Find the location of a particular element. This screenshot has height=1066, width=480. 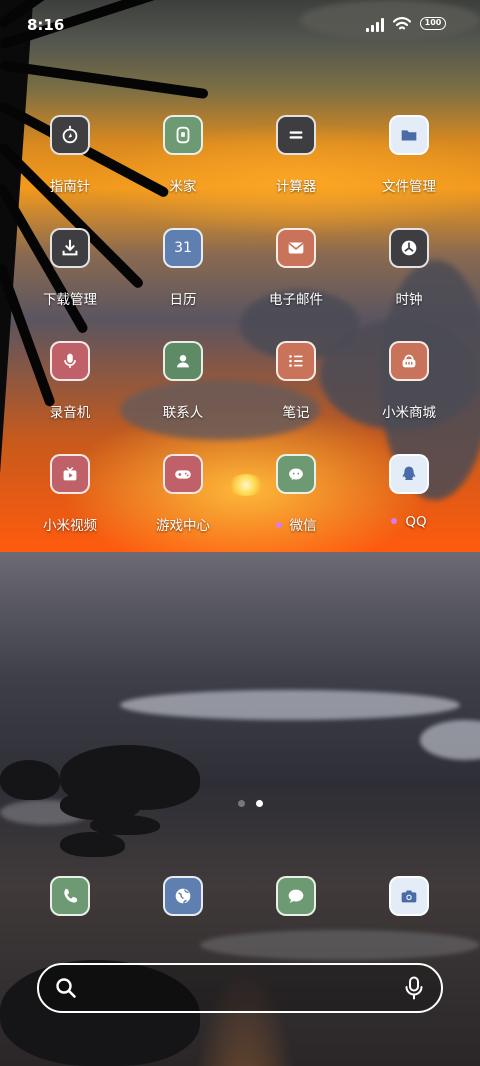

app-label: 小米视频 is located at coordinates (70, 526).